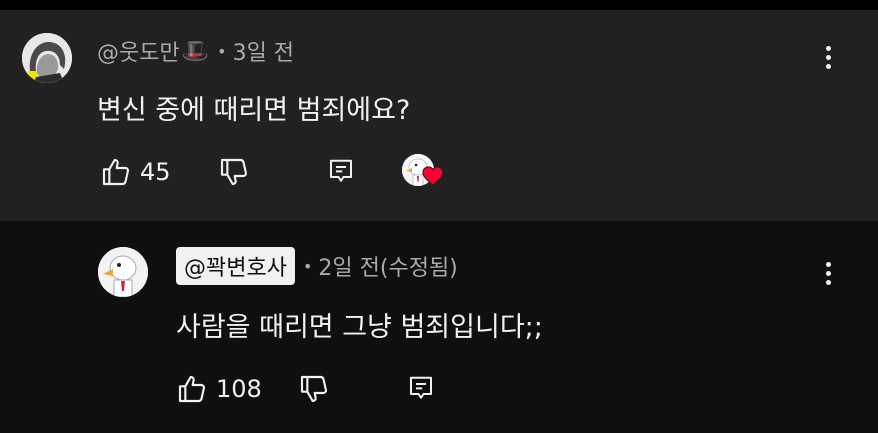 The image size is (878, 433). I want to click on creator-heart-icon, so click(424, 172).